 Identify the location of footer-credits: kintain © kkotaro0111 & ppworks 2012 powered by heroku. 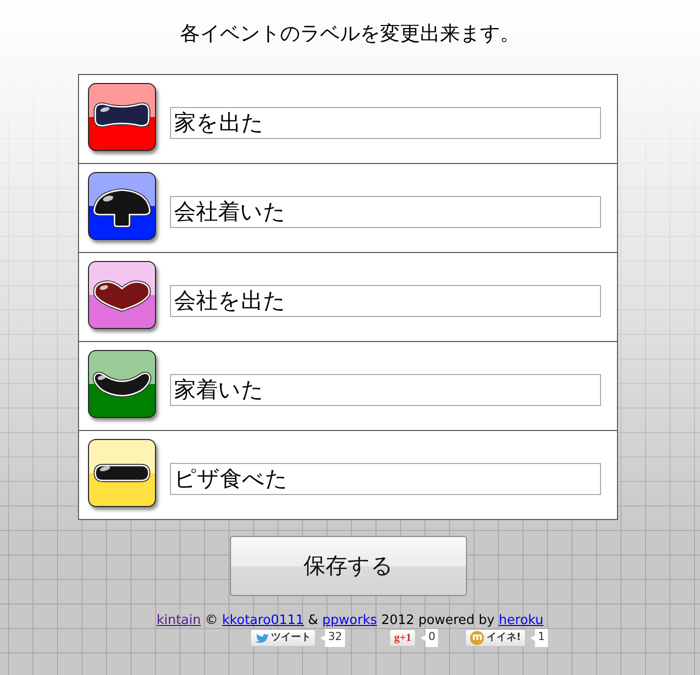
(350, 621).